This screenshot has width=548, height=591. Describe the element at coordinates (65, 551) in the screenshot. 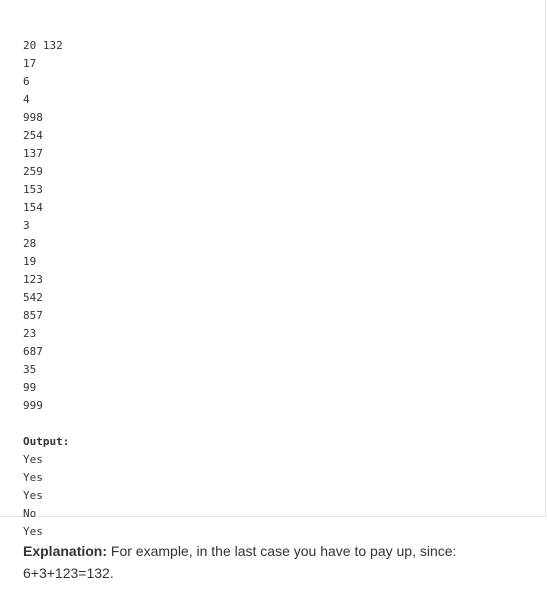

I see `explanation-label: Explanation:` at that location.